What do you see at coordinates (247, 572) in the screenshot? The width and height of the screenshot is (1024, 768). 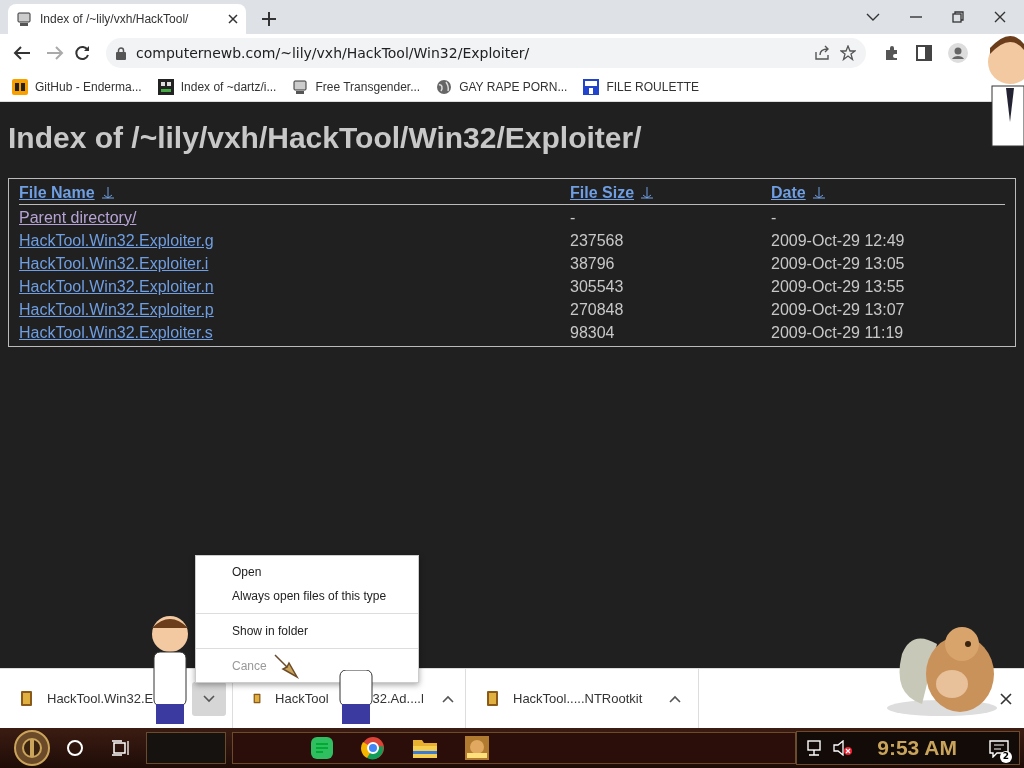 I see `menu-item: Open` at bounding box center [247, 572].